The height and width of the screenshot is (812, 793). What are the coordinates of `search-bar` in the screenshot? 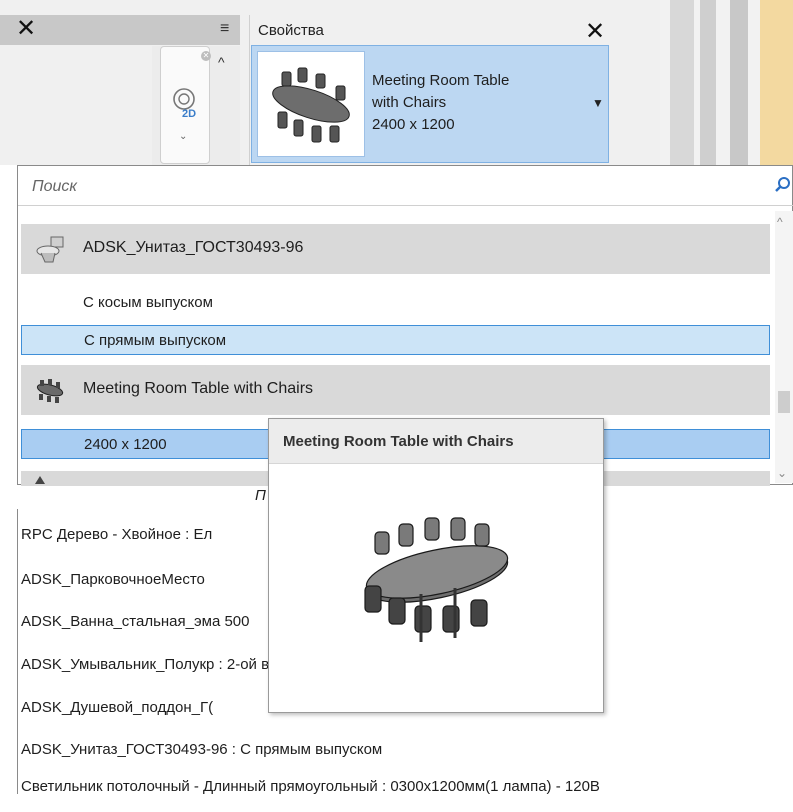 It's located at (405, 186).